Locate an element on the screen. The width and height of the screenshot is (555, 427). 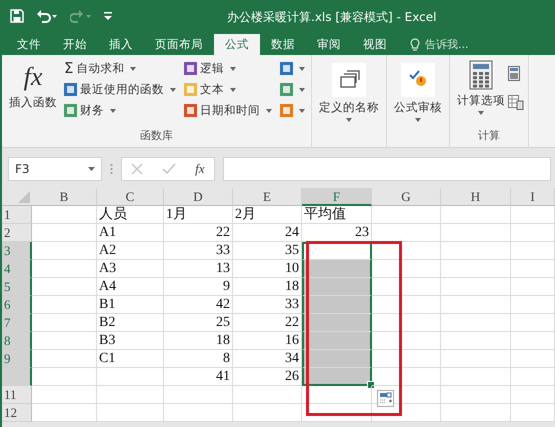
ribbon-tab: 页面布局 is located at coordinates (179, 44).